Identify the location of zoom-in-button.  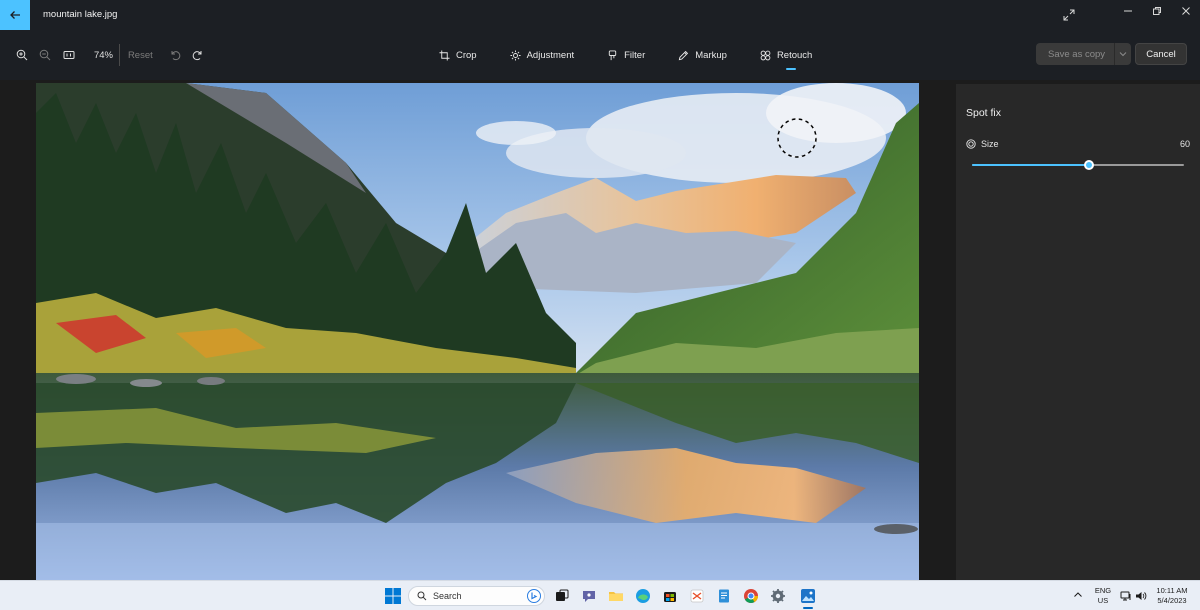
(22, 55).